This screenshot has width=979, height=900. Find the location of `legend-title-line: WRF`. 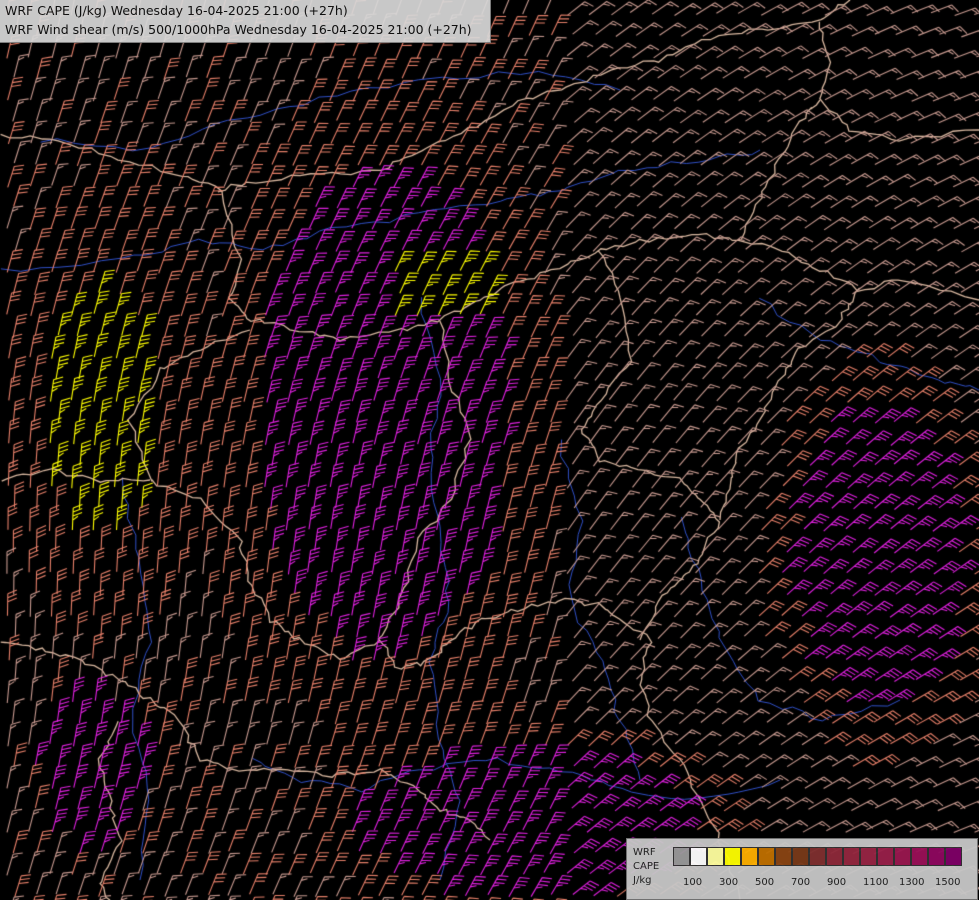

legend-title-line: WRF is located at coordinates (644, 852).